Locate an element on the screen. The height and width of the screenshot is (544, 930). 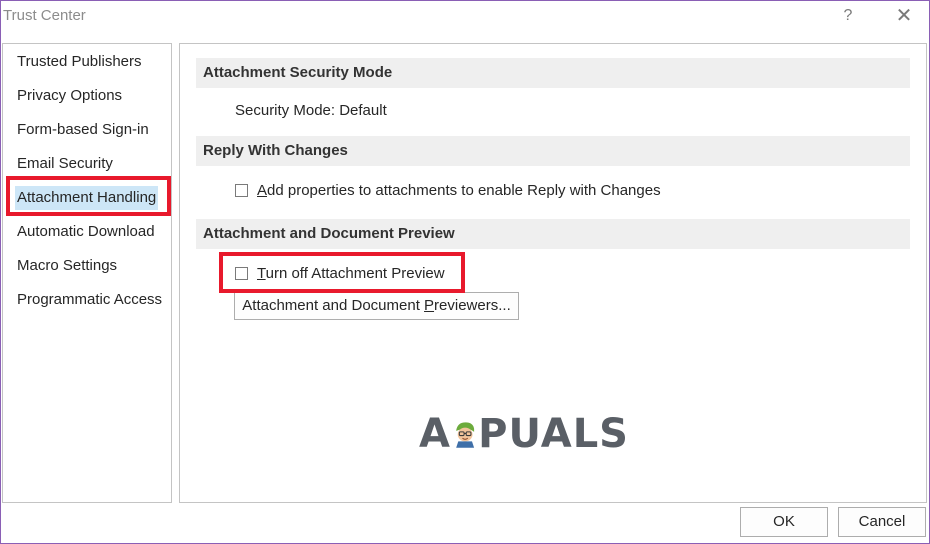
sidebar-item-trusted-publishers: Trusted Publishers is located at coordinates (79, 62).